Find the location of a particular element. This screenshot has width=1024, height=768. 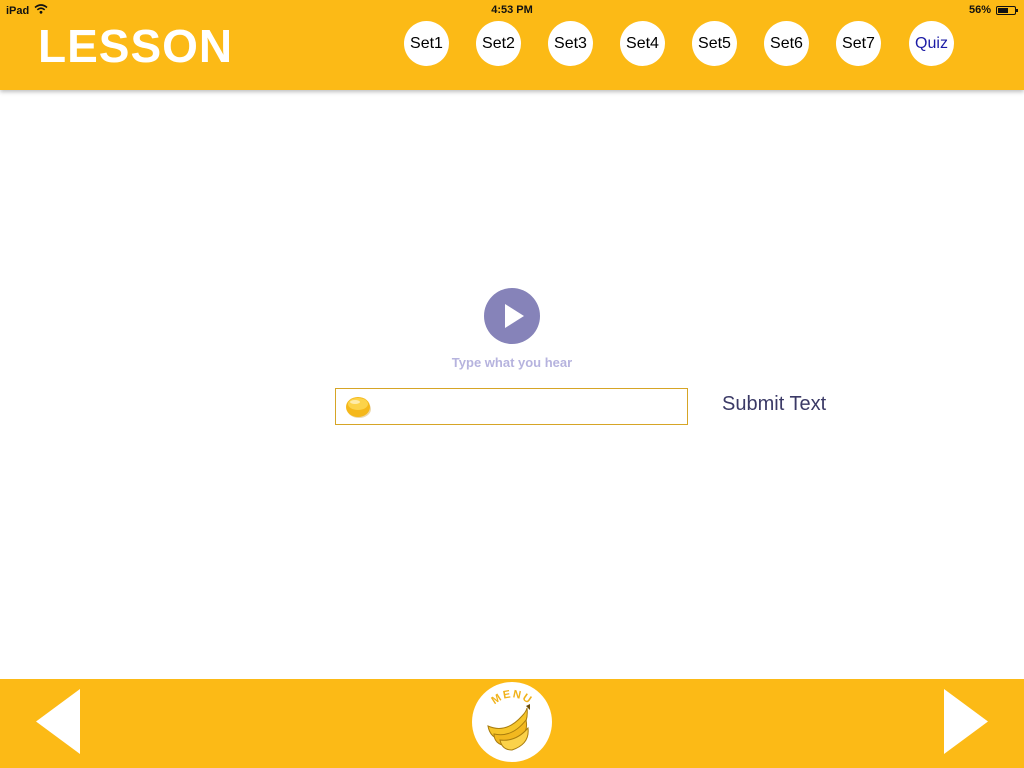

tab-set6: Set6 is located at coordinates (786, 43).